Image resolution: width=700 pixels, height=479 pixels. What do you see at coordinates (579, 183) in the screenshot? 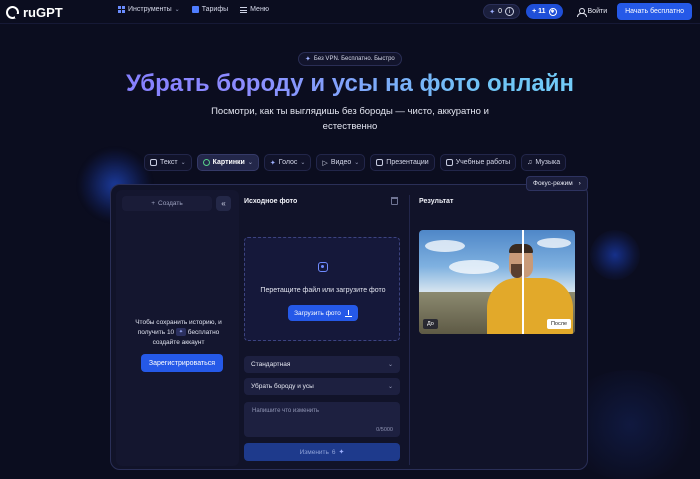
I see `chevron-right-icon: ›` at bounding box center [579, 183].